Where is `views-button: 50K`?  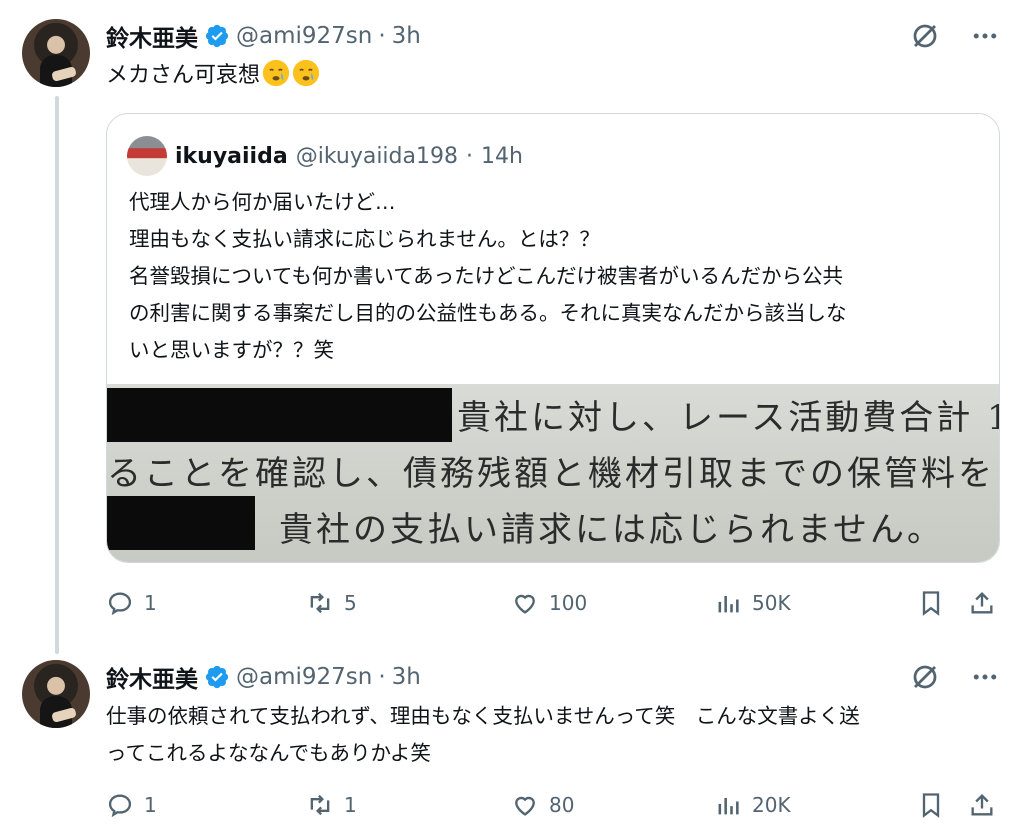 views-button: 50K is located at coordinates (752, 603).